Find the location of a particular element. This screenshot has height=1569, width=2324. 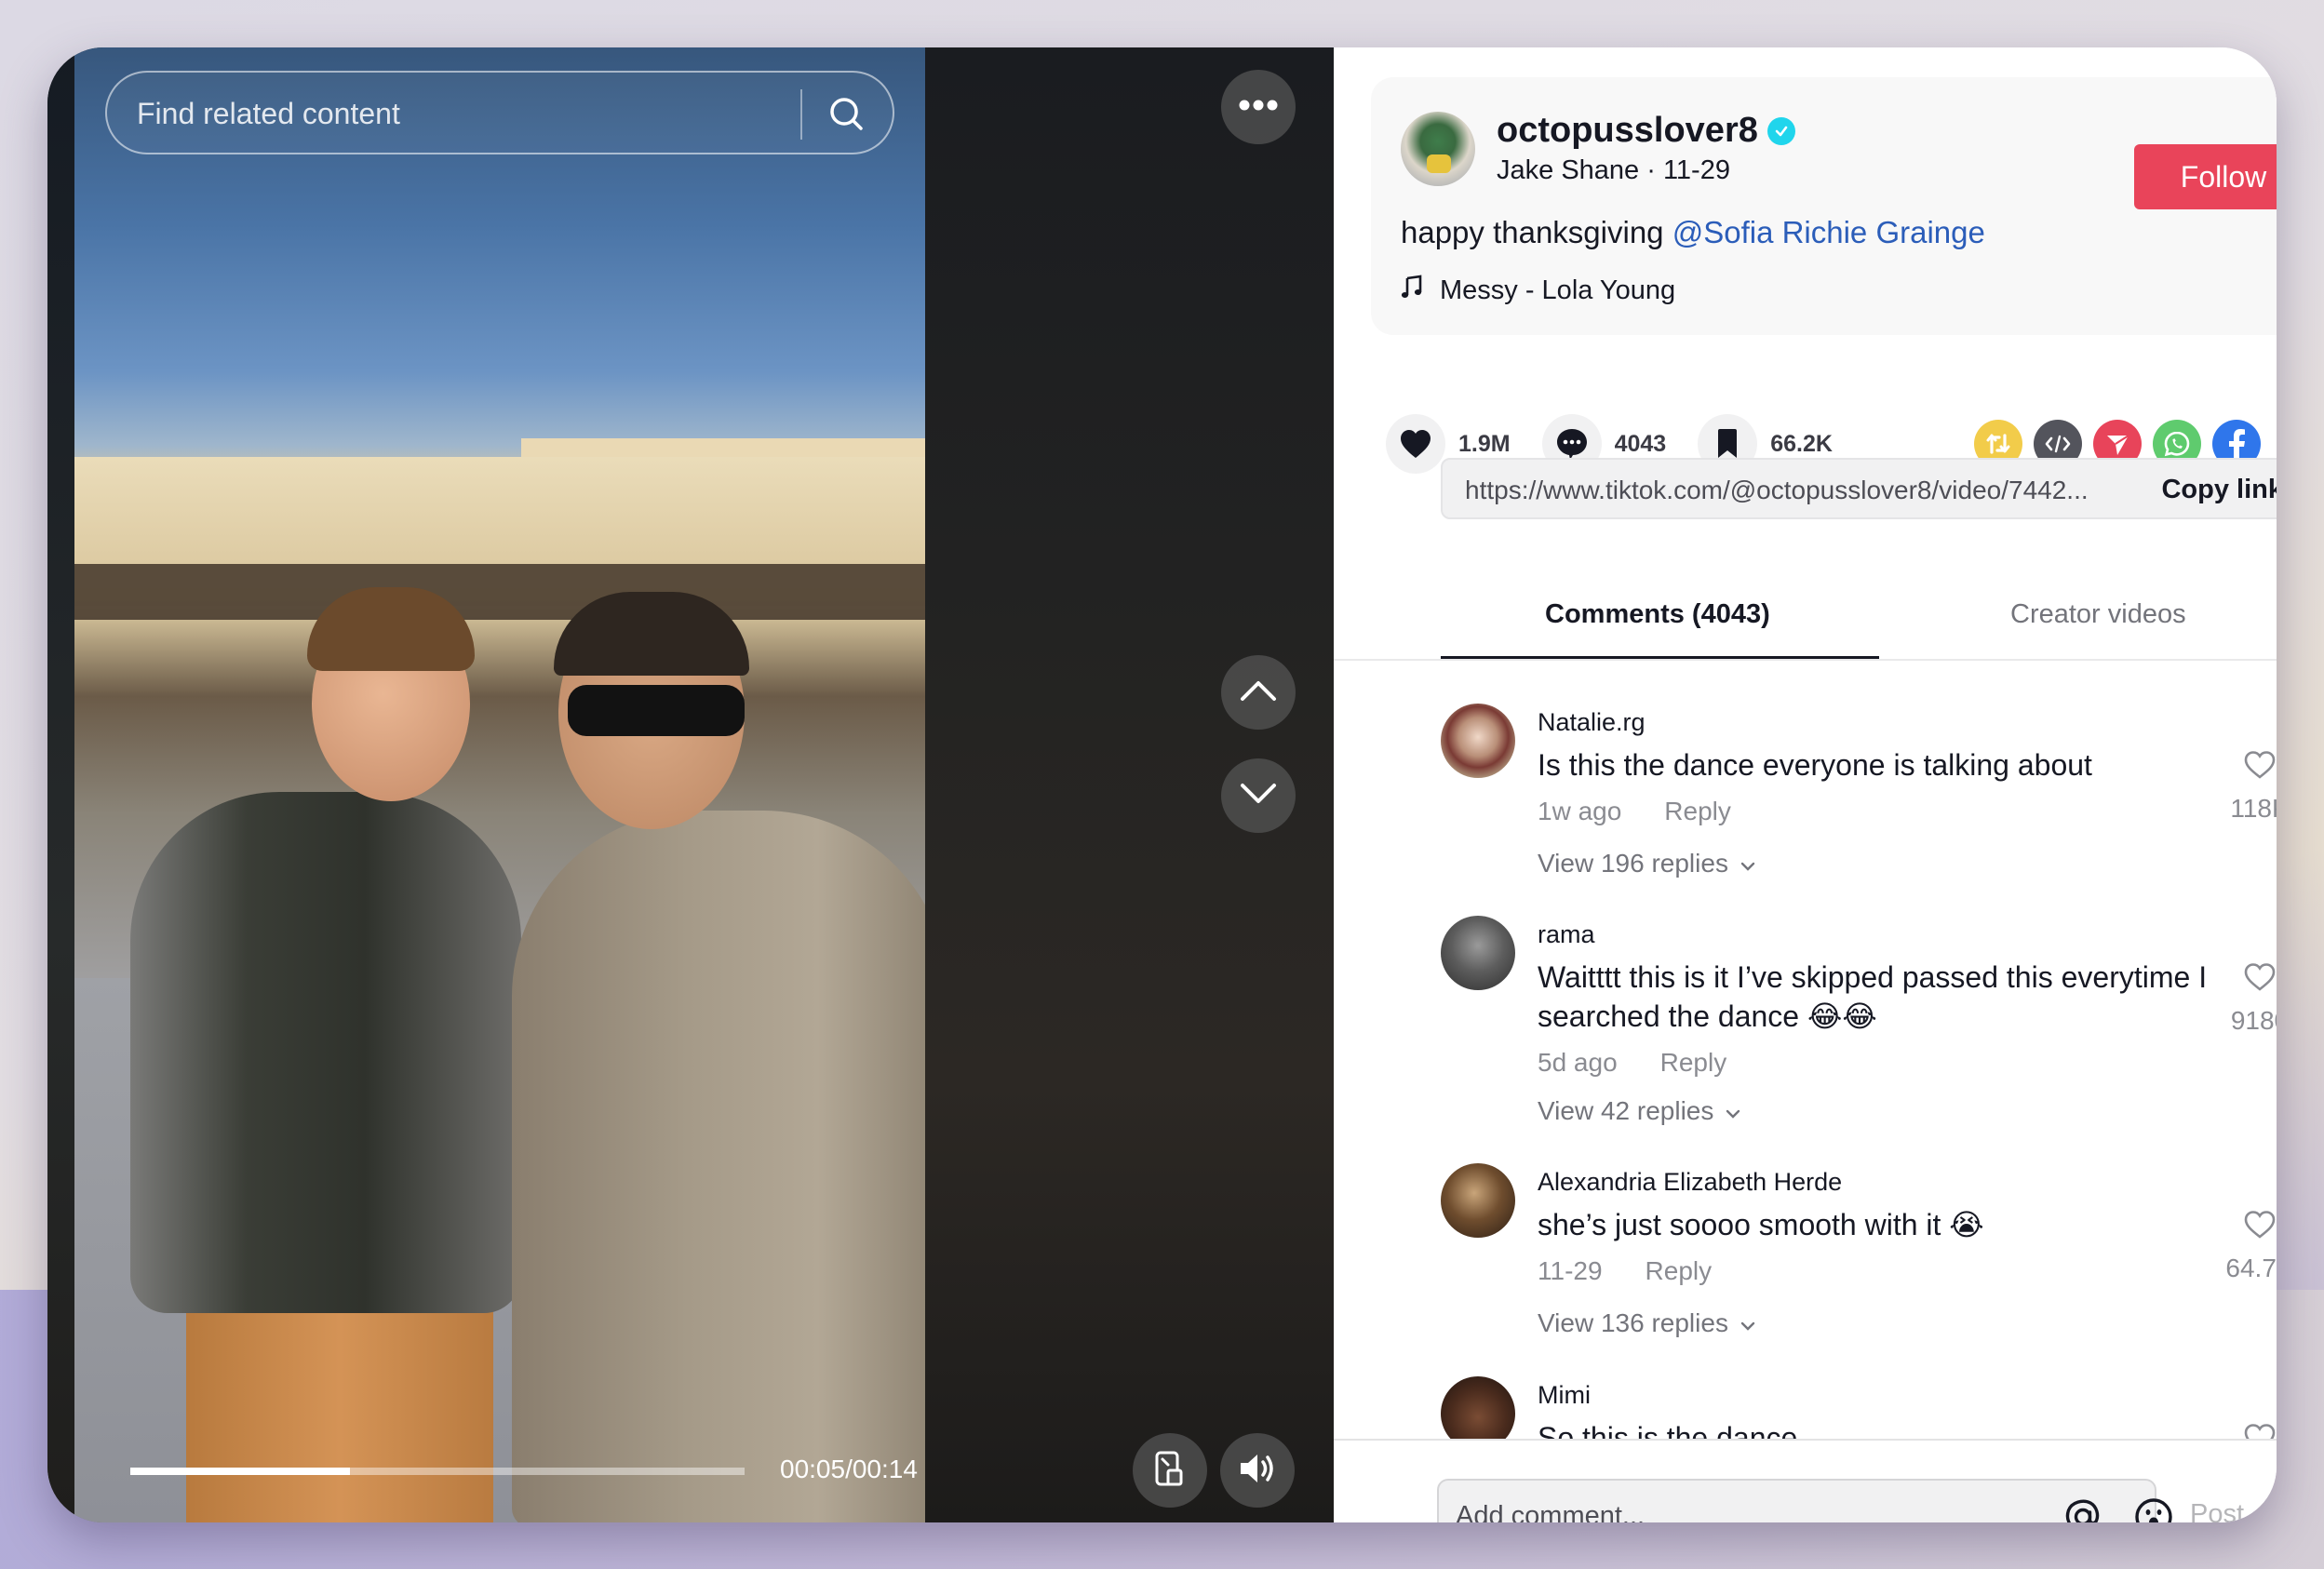

comment-meta: 11-29 Reply is located at coordinates (1625, 1271).